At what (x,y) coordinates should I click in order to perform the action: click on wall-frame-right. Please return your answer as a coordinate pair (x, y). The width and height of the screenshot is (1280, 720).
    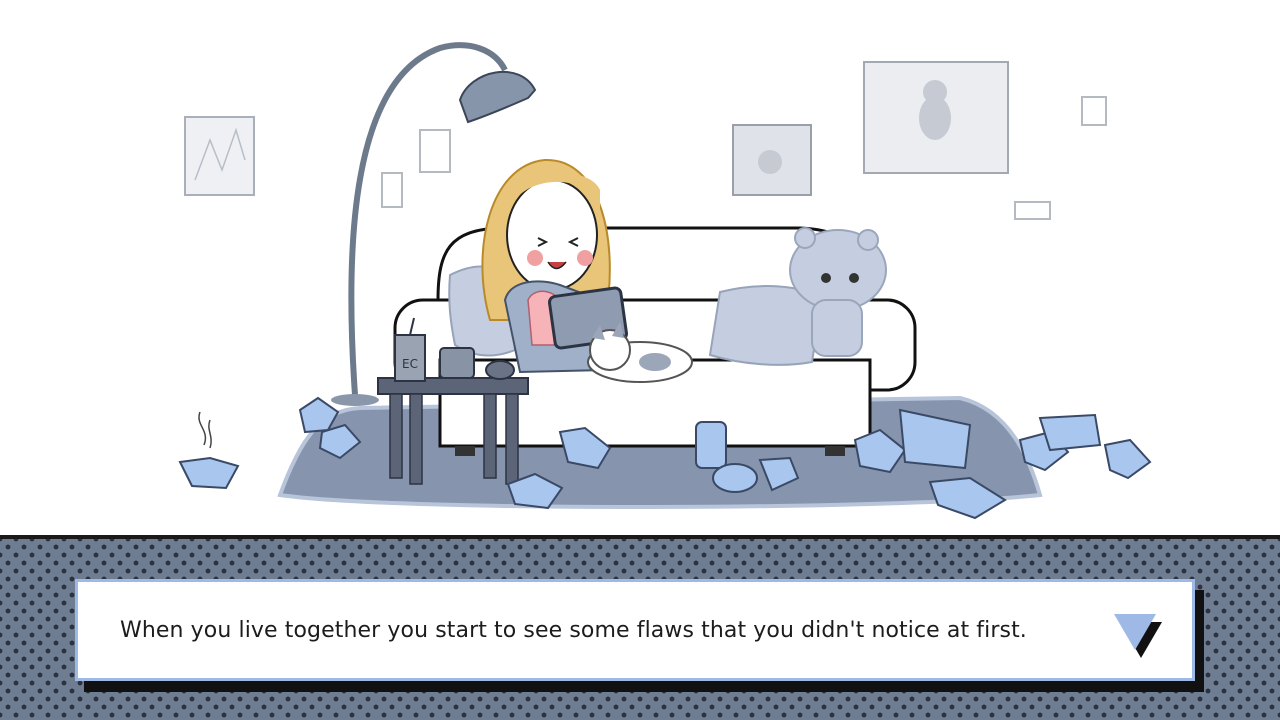
    Looking at the image, I should click on (936, 117).